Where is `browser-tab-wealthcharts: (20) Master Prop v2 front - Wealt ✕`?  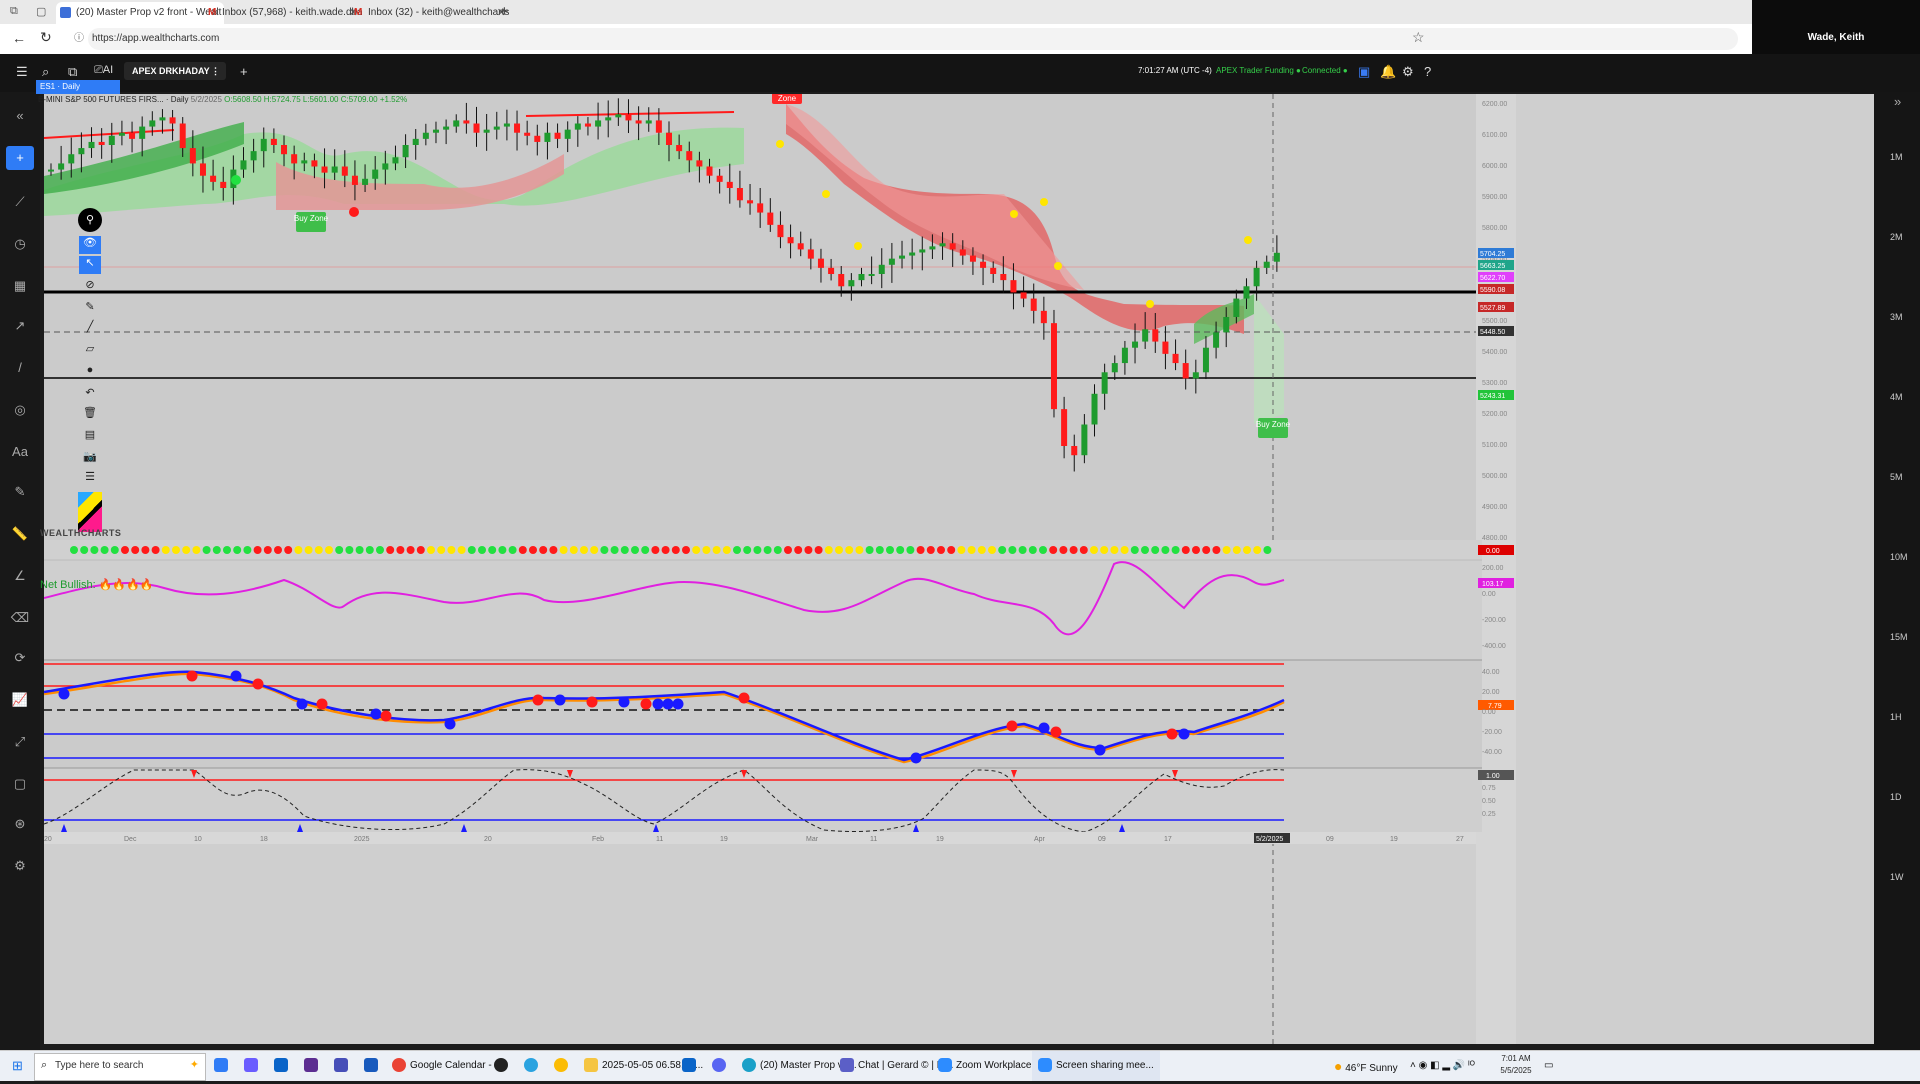
browser-tab-wealthcharts: (20) Master Prop v2 front - Wealt ✕ is located at coordinates (140, 13).